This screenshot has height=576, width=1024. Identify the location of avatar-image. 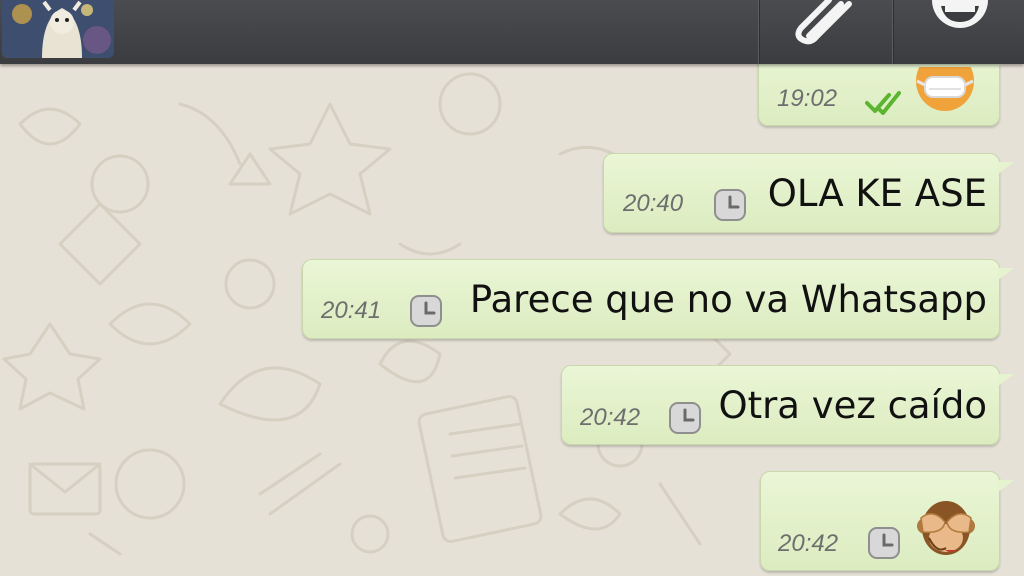
(58, 29).